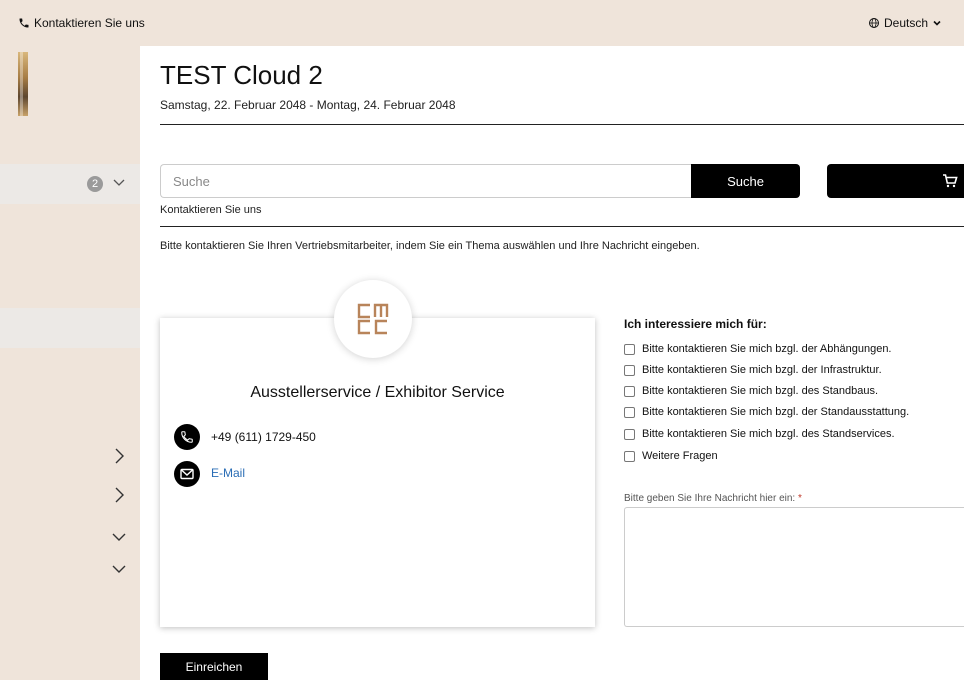 The image size is (964, 680). What do you see at coordinates (23, 84) in the screenshot?
I see `event-thumbnail` at bounding box center [23, 84].